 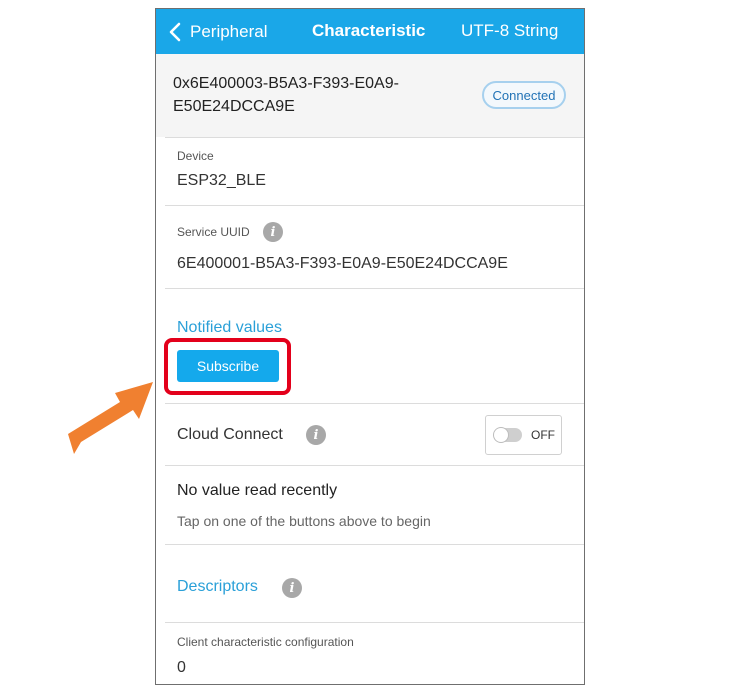 I want to click on characteristic-uuid: 0x6E400003-B5A3-F393-E0A9- E50E24DCCA9E, so click(x=313, y=95).